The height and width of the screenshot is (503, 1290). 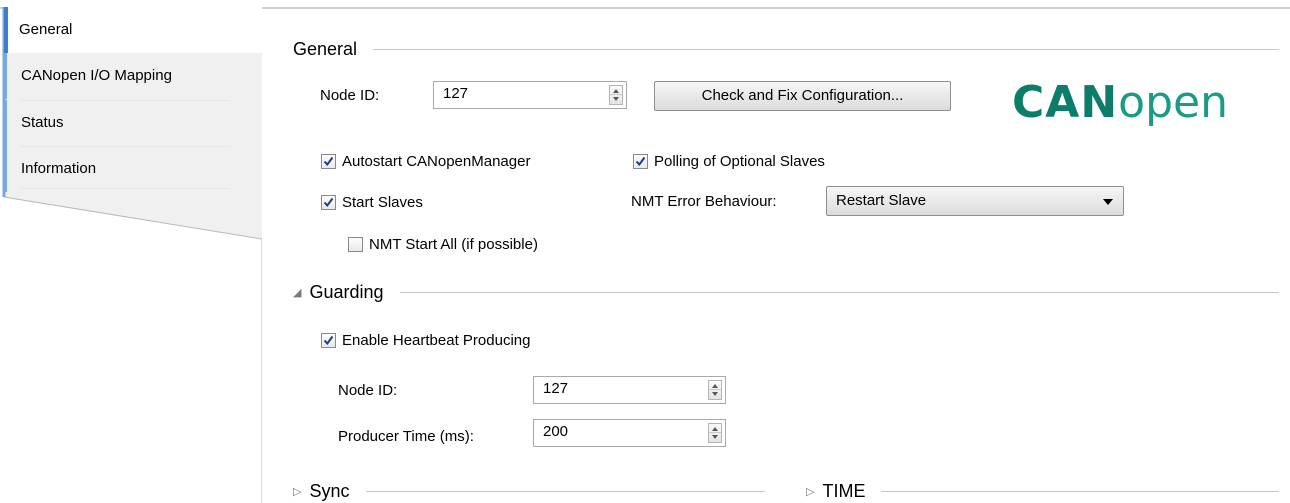 I want to click on tab-canopen-io-mapping: CANopen I/O Mapping, so click(x=133, y=76).